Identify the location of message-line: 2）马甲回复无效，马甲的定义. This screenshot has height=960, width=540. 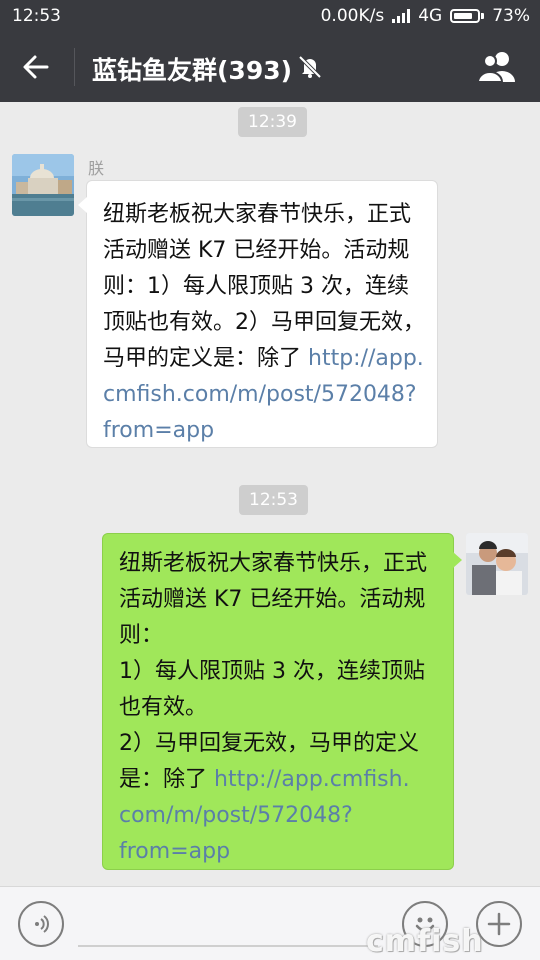
(279, 744).